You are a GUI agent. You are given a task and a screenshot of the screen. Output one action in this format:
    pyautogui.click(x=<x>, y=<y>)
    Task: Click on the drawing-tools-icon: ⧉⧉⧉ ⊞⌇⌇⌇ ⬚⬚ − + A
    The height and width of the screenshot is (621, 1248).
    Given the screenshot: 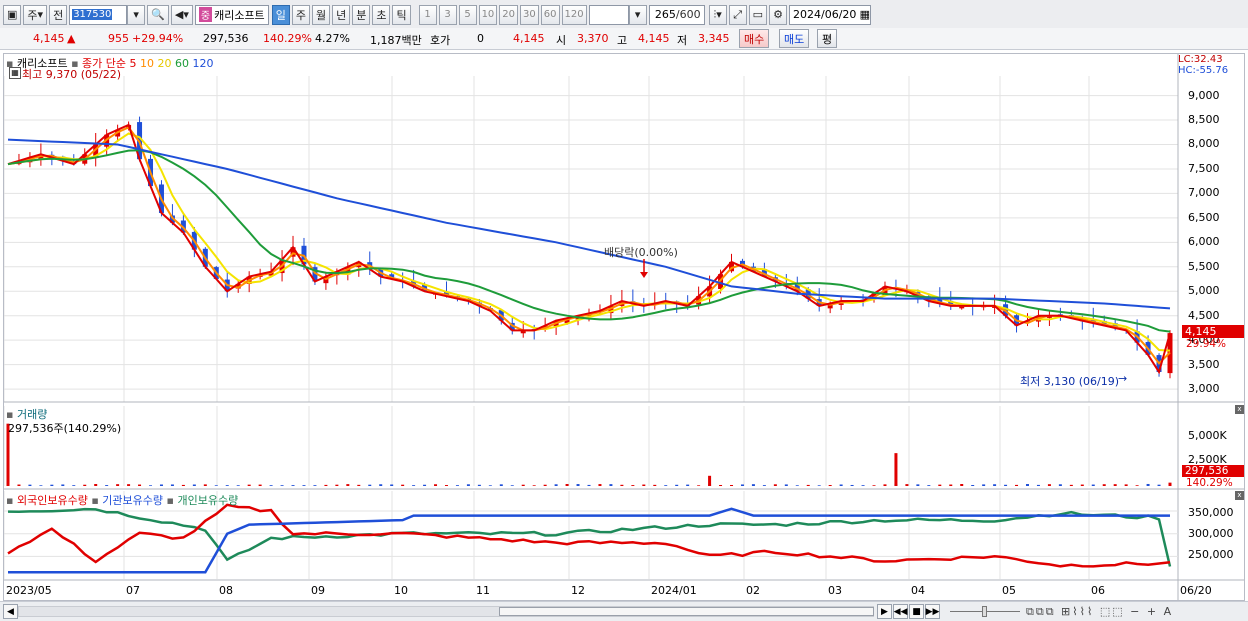 What is the action you would take?
    pyautogui.click(x=1099, y=612)
    